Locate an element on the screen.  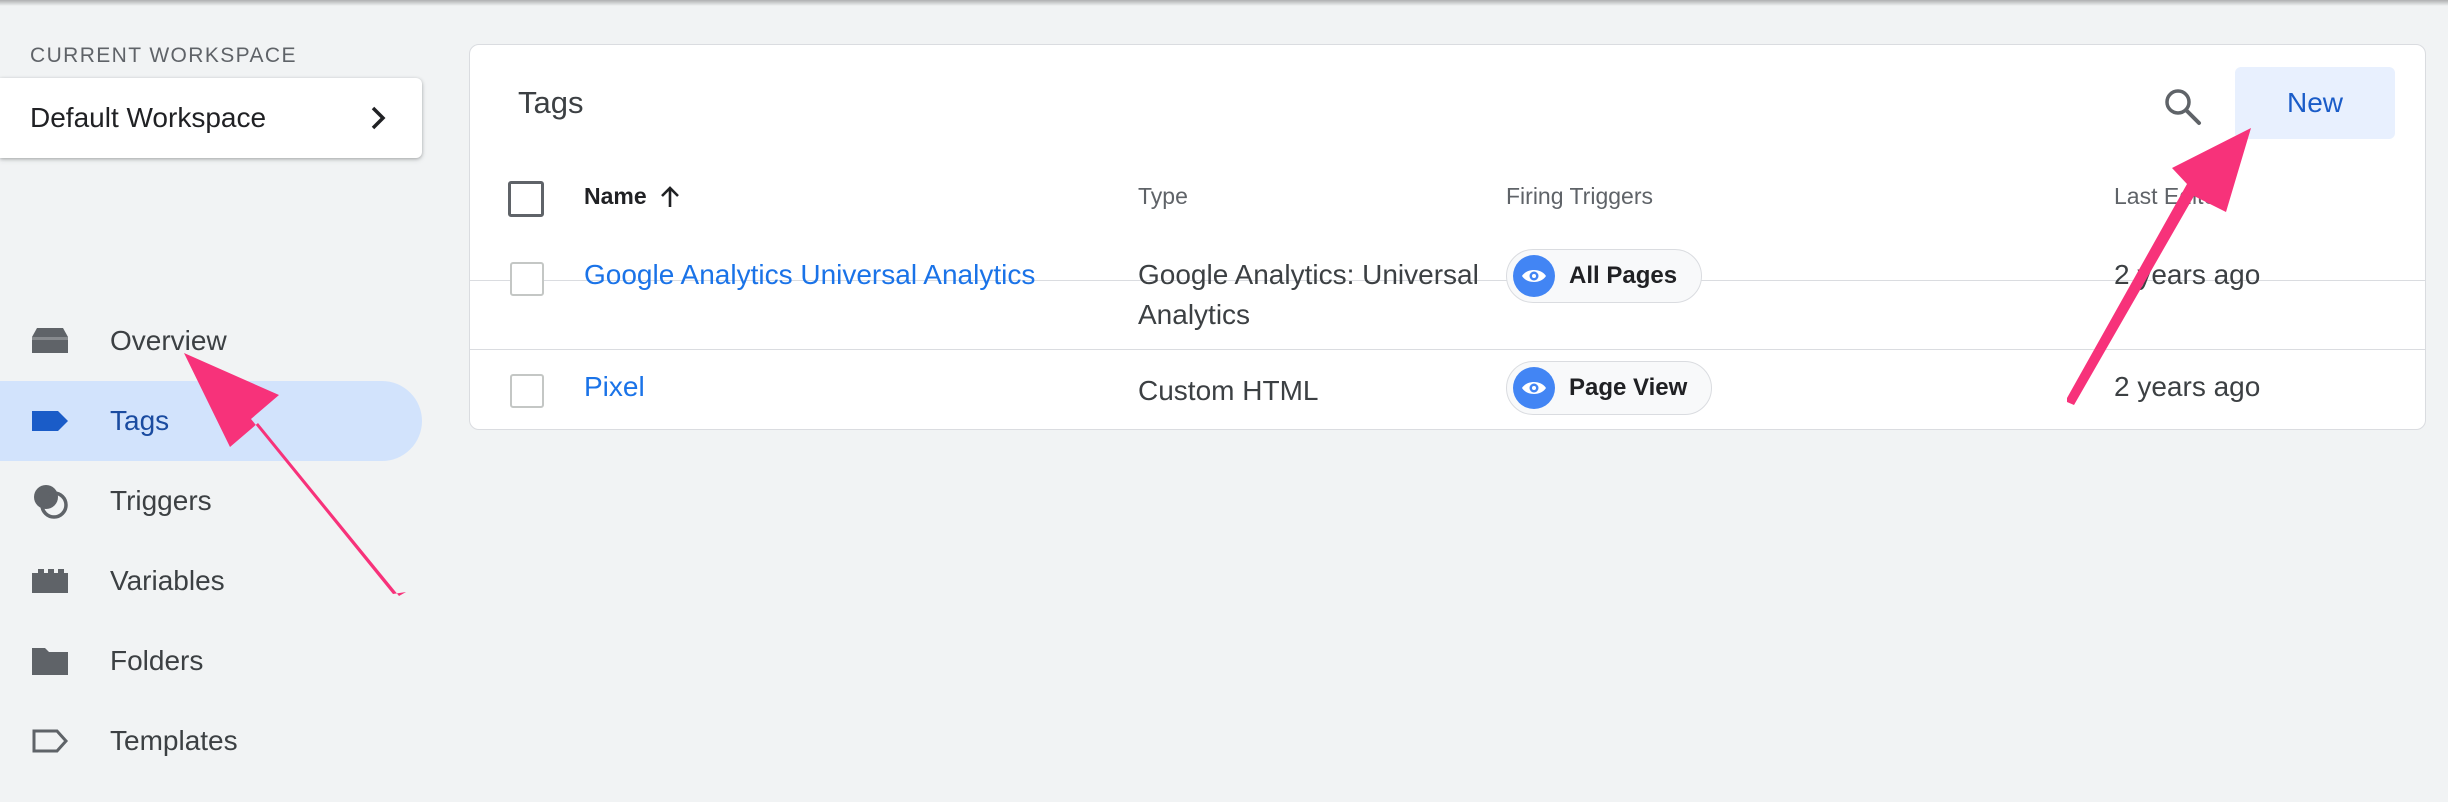
column-header-triggers: Firing Triggers is located at coordinates (1579, 196).